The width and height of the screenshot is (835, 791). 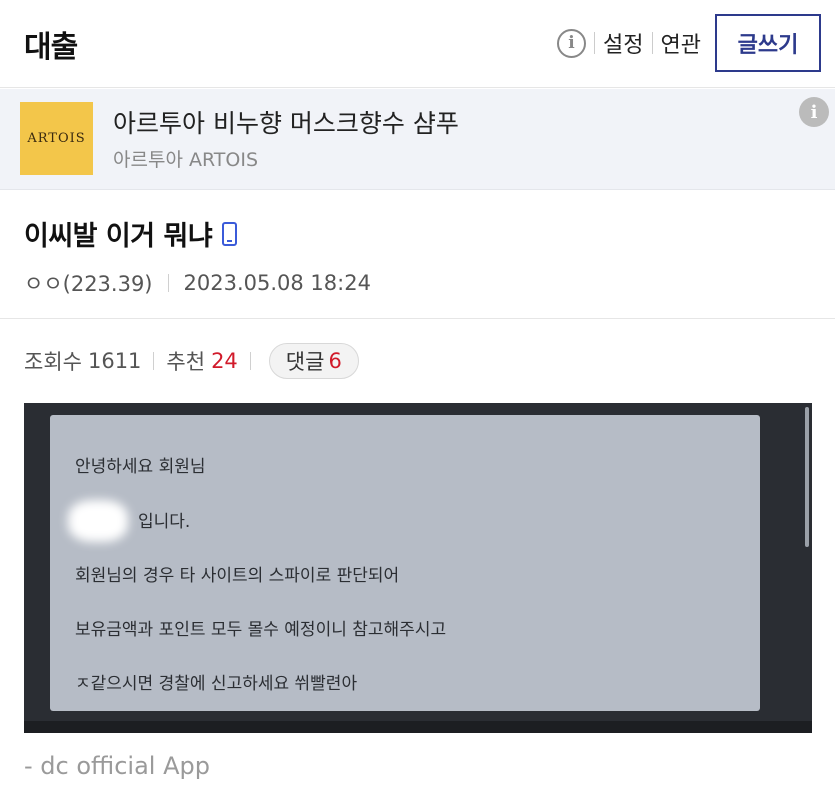 What do you see at coordinates (186, 160) in the screenshot?
I see `ad-brand: 아르투아 ARTOIS` at bounding box center [186, 160].